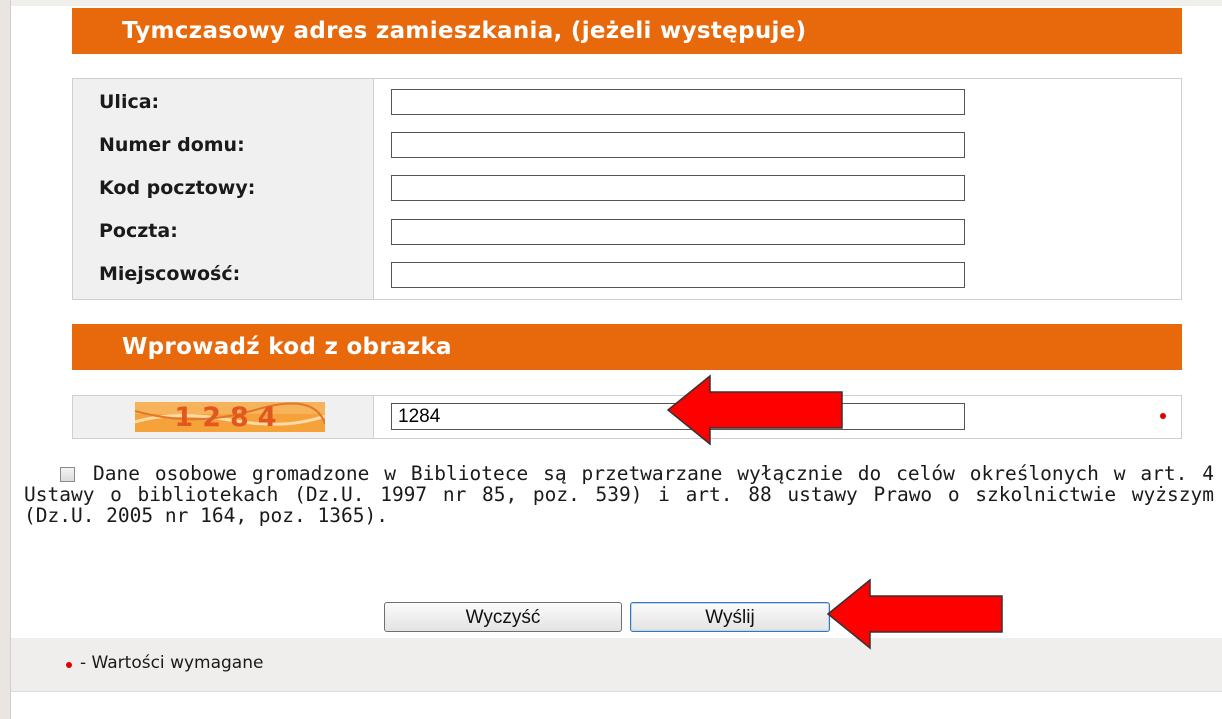  I want to click on postal-code-input, so click(678, 188).